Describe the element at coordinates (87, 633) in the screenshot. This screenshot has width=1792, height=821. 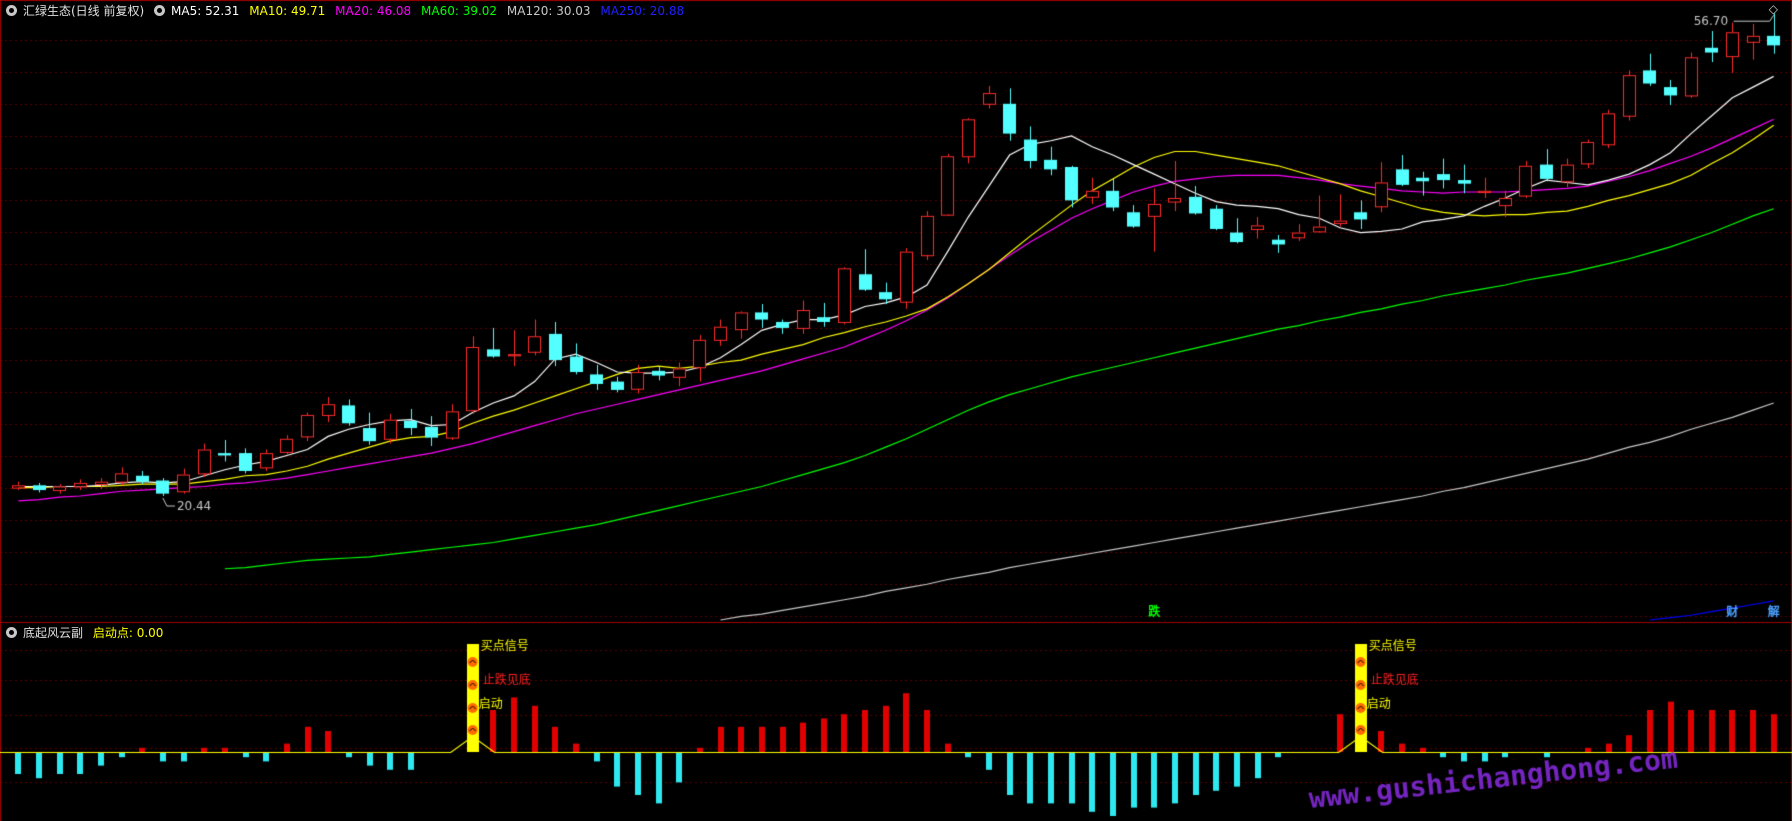
I see `sub-chart-legend: 底起风云副 启动点: 0.00` at that location.